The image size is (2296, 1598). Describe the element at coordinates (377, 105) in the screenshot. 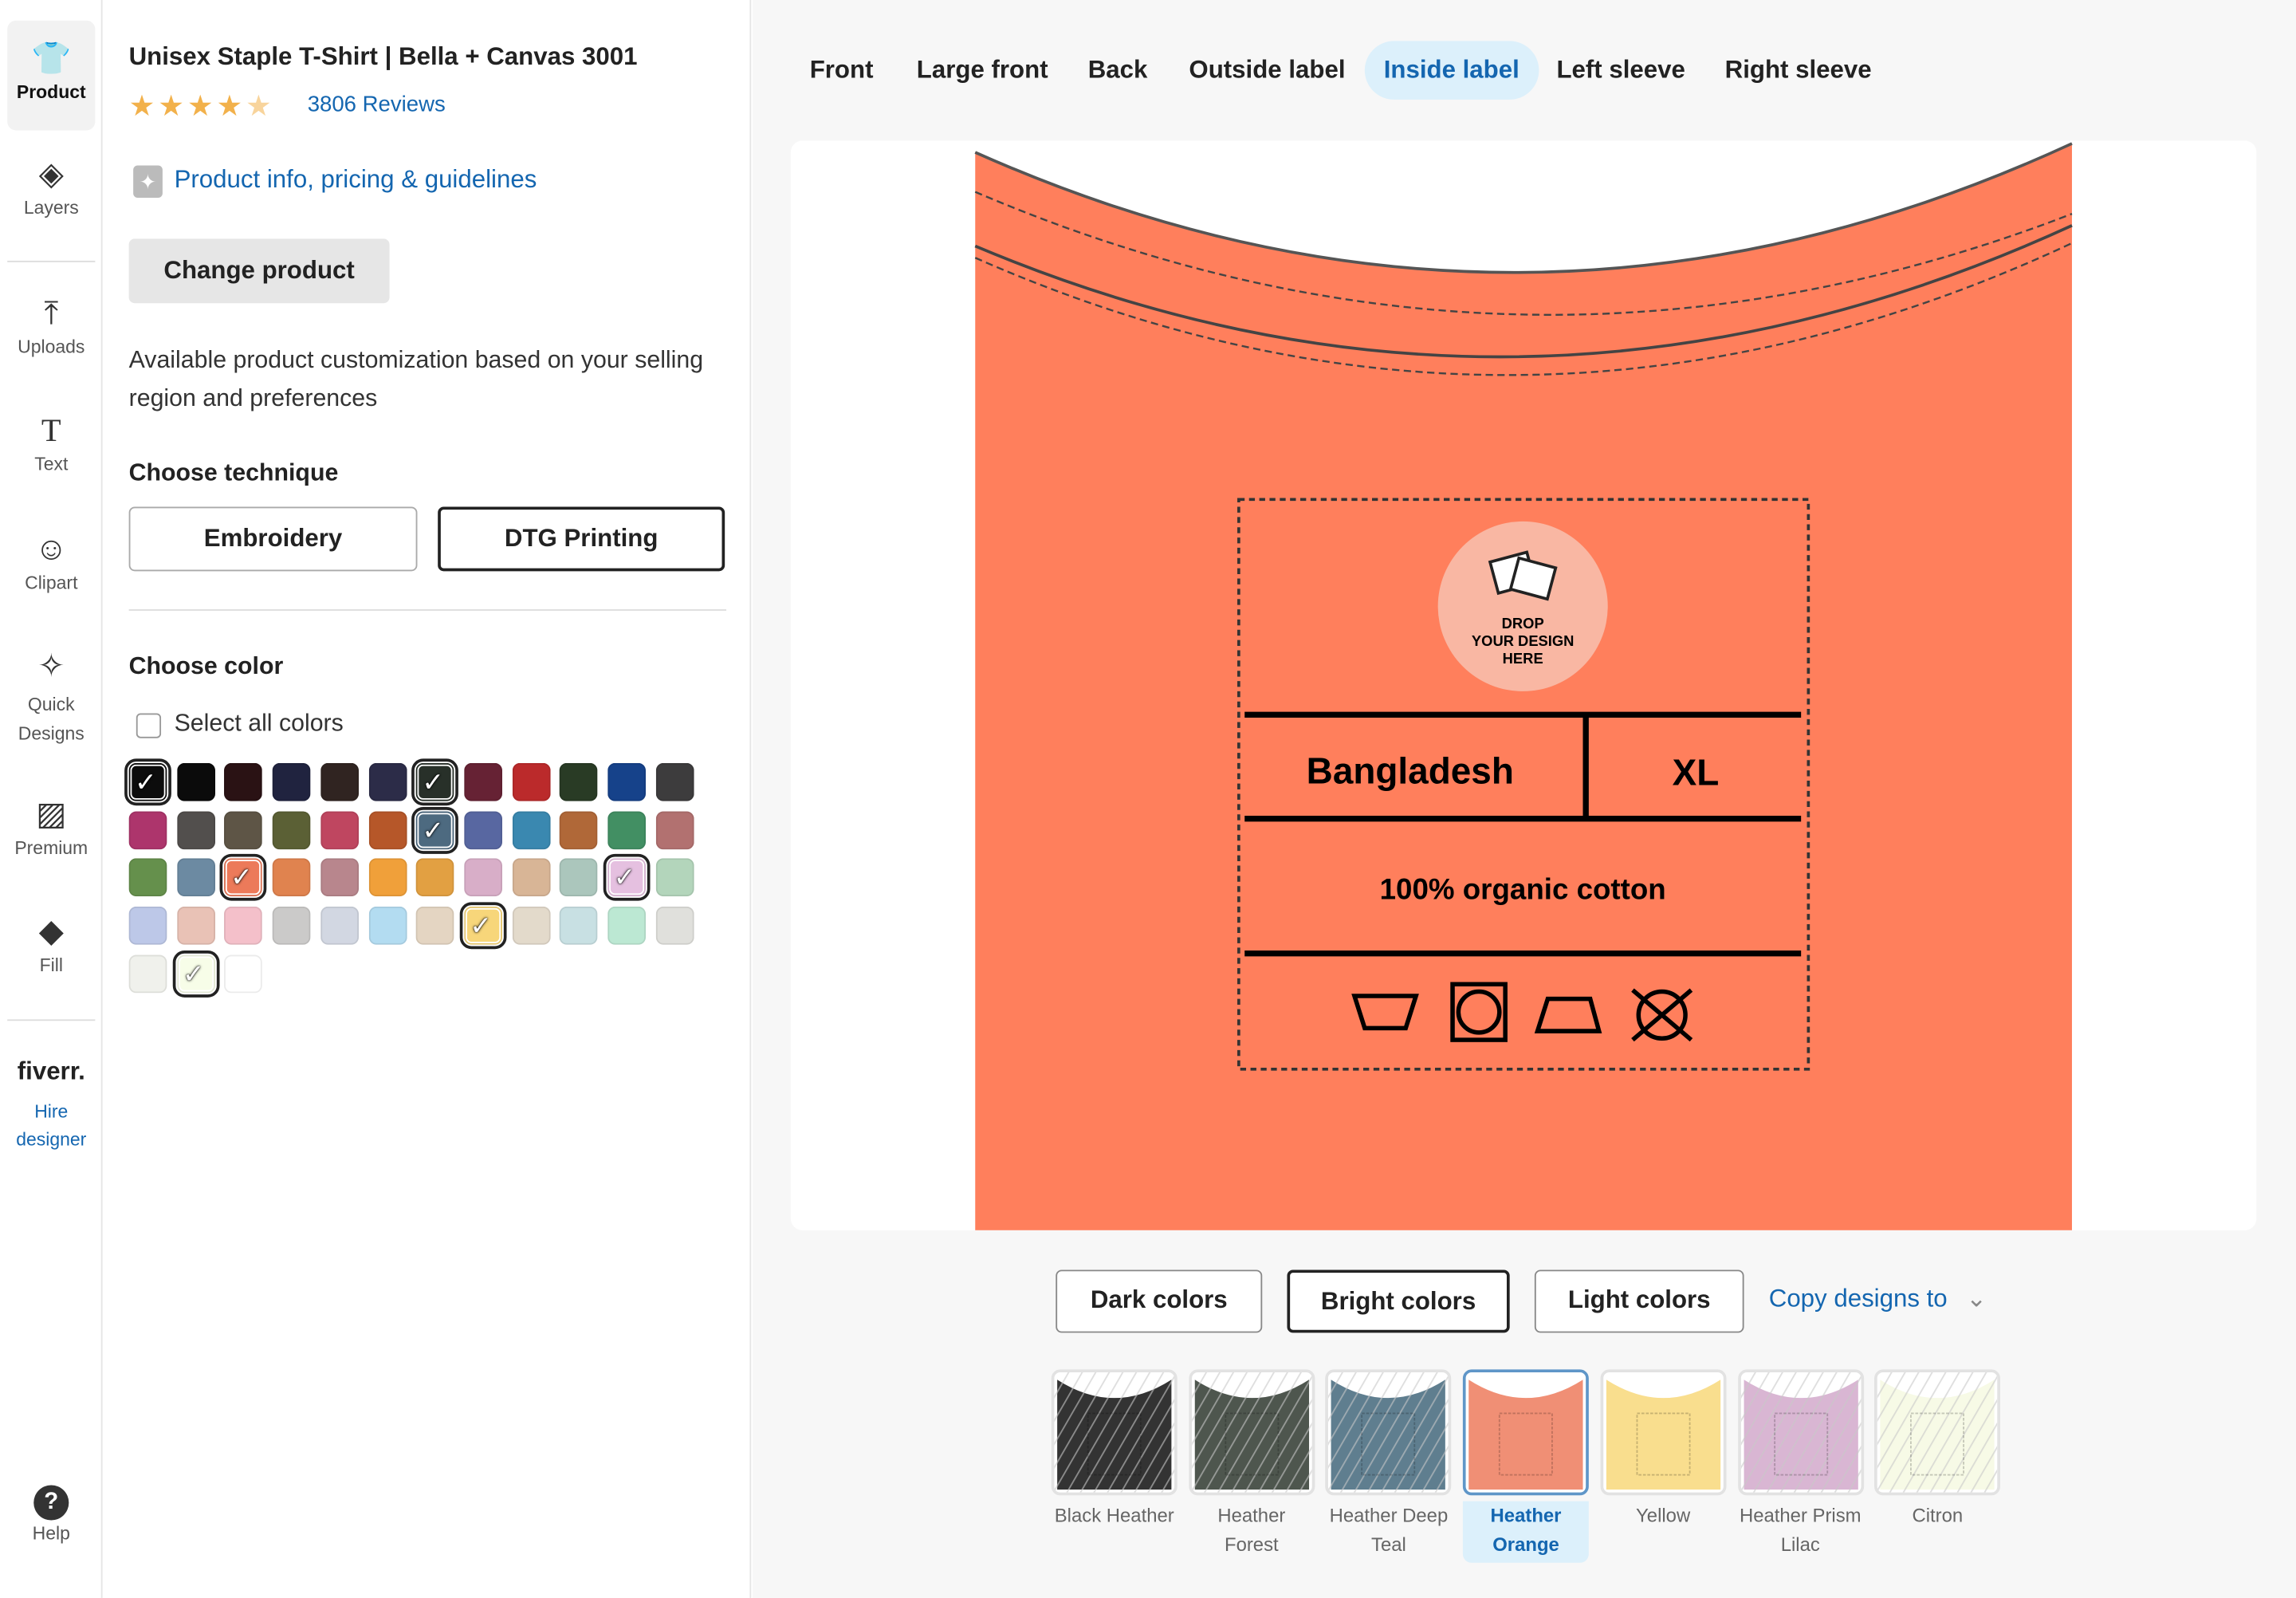

I see `reviews-link: 3806 Reviews` at that location.